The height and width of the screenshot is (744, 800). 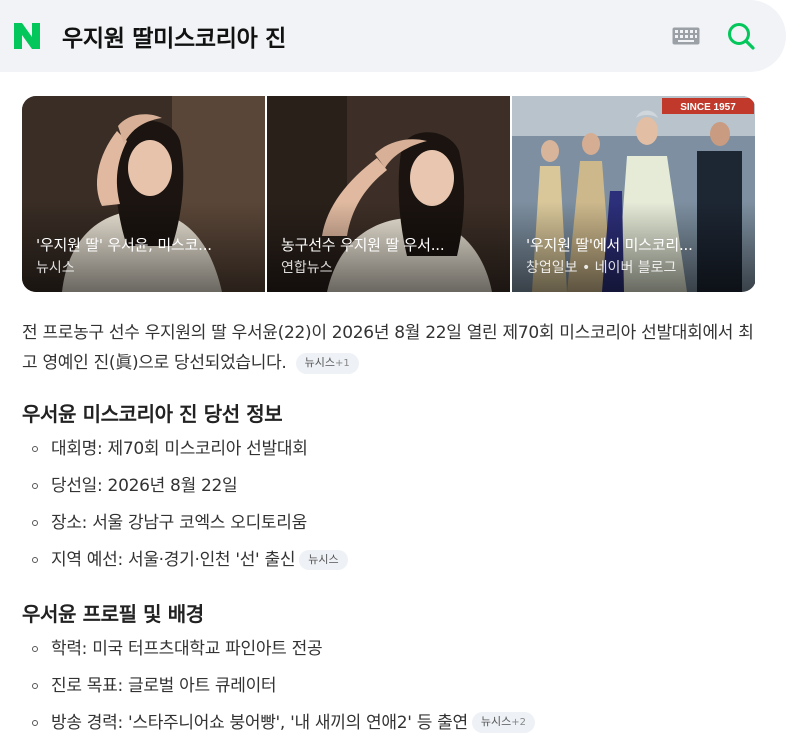 I want to click on chip-extra: +2, so click(x=518, y=722).